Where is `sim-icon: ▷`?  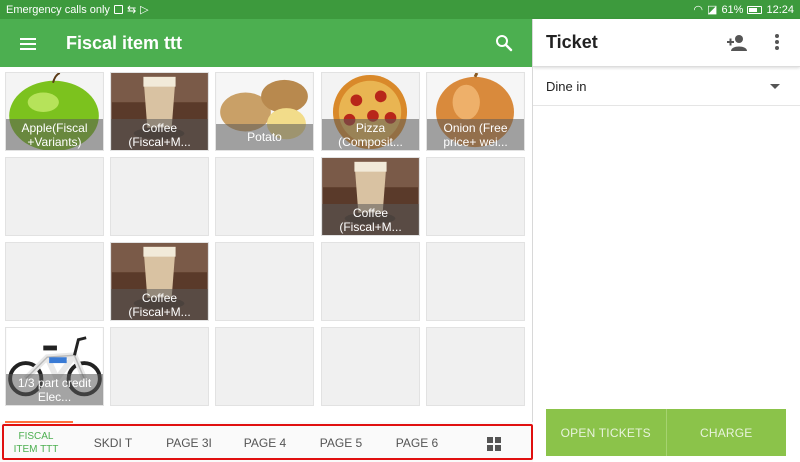
sim-icon: ▷ is located at coordinates (144, 10).